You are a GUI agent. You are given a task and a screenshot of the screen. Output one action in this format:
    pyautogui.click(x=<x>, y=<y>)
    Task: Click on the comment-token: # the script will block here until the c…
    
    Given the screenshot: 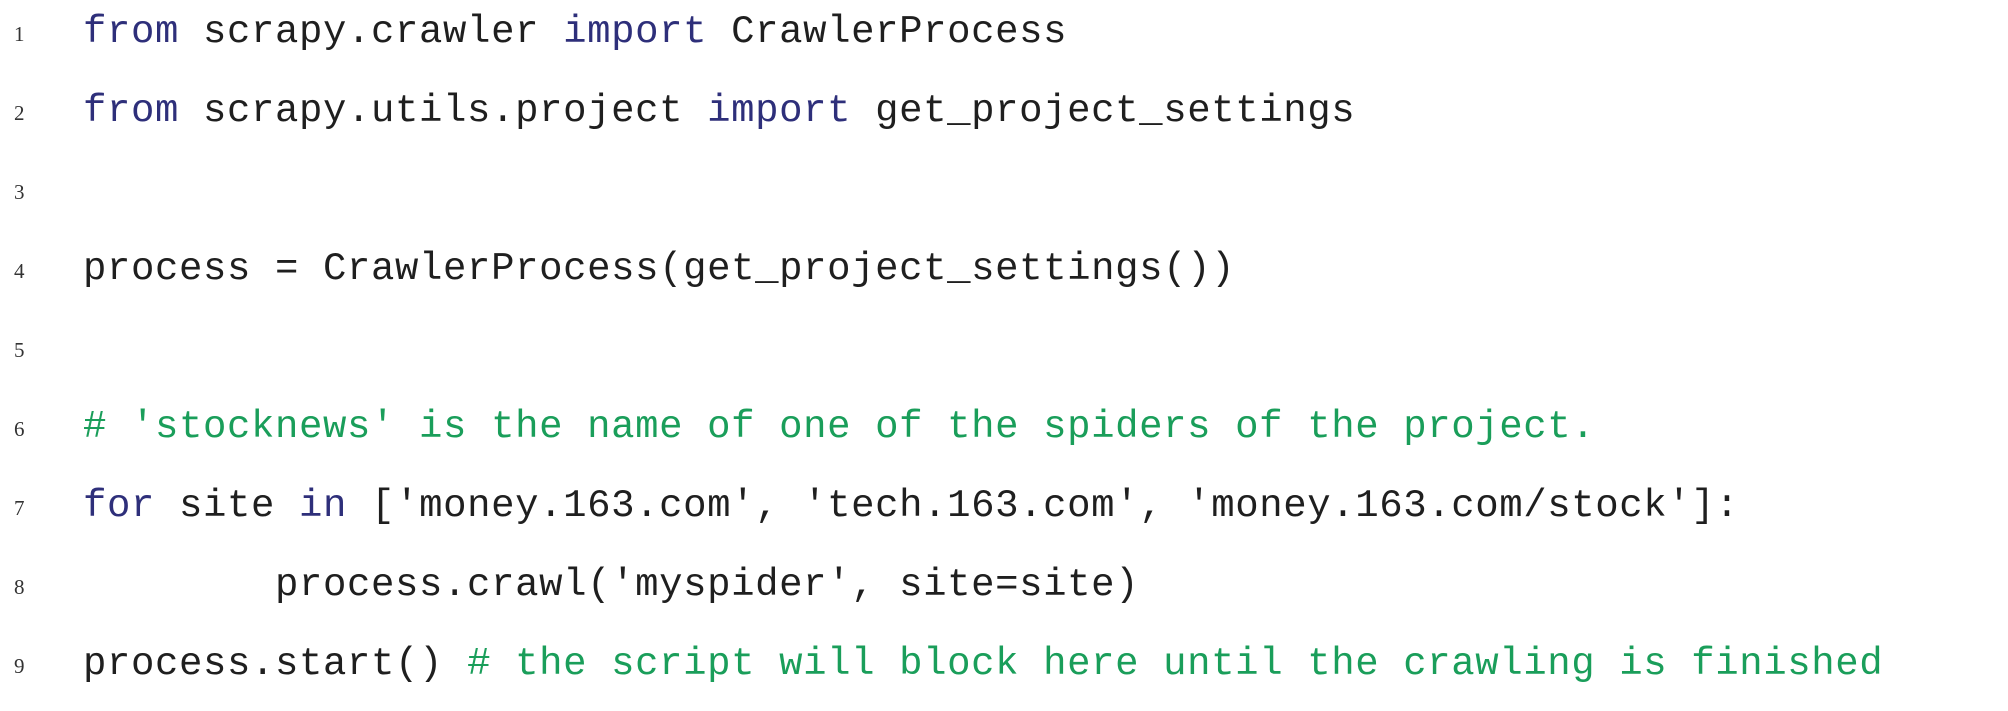 What is the action you would take?
    pyautogui.click(x=1175, y=664)
    